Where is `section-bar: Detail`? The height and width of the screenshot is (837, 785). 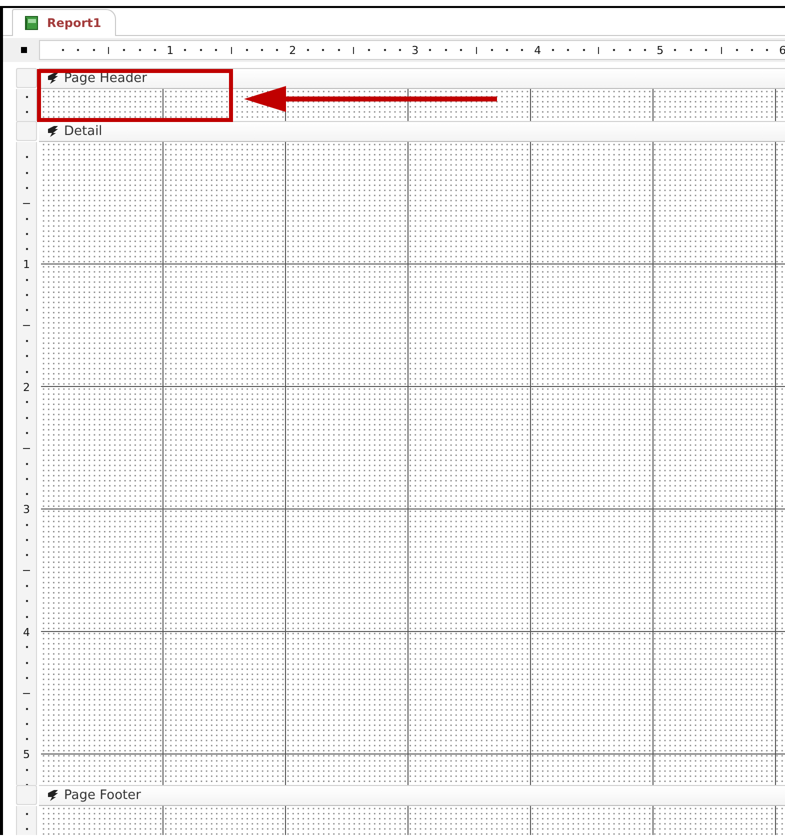
section-bar: Detail is located at coordinates (412, 131).